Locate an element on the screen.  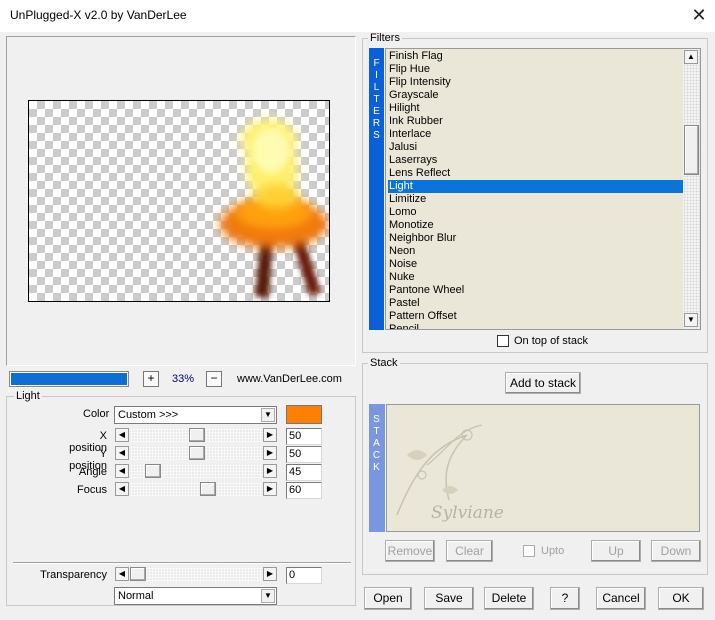
scroll-up-icon: ▲ is located at coordinates (691, 57).